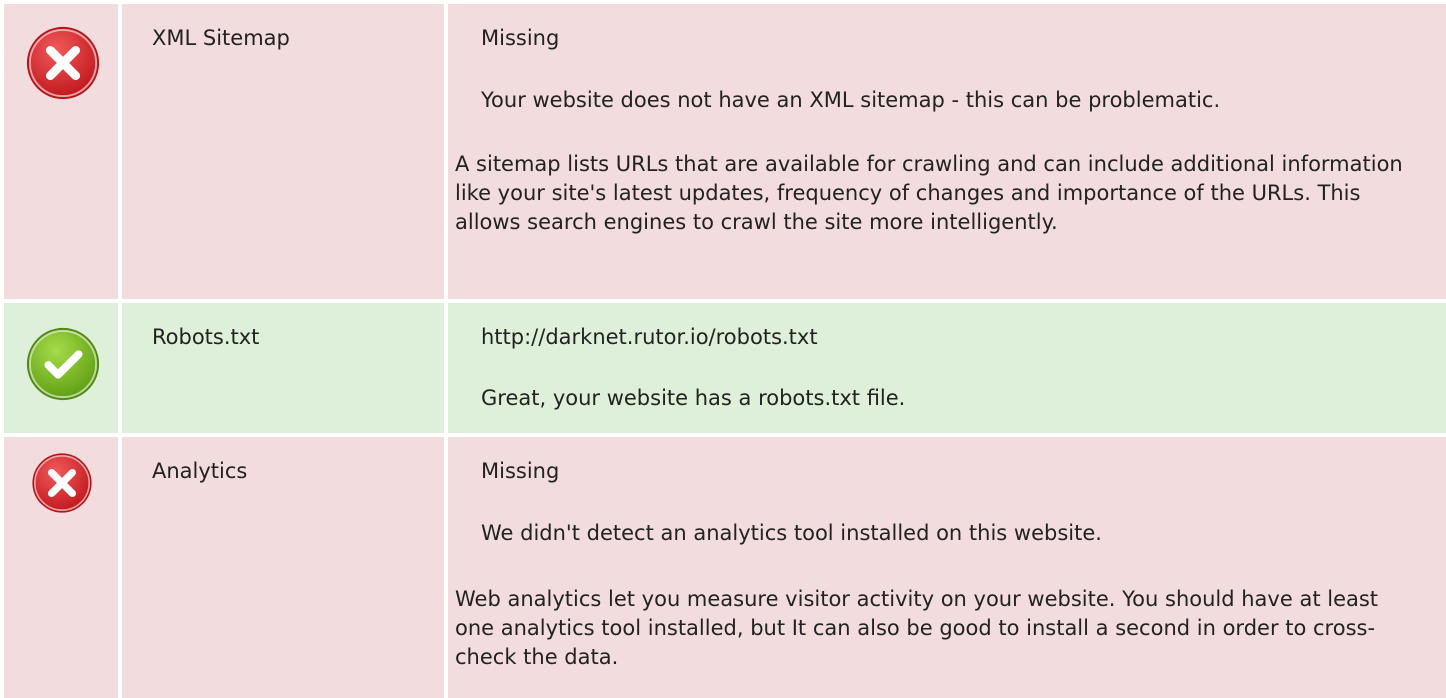 The height and width of the screenshot is (698, 1446). I want to click on check-label-cell: XML Sitemap, so click(283, 151).